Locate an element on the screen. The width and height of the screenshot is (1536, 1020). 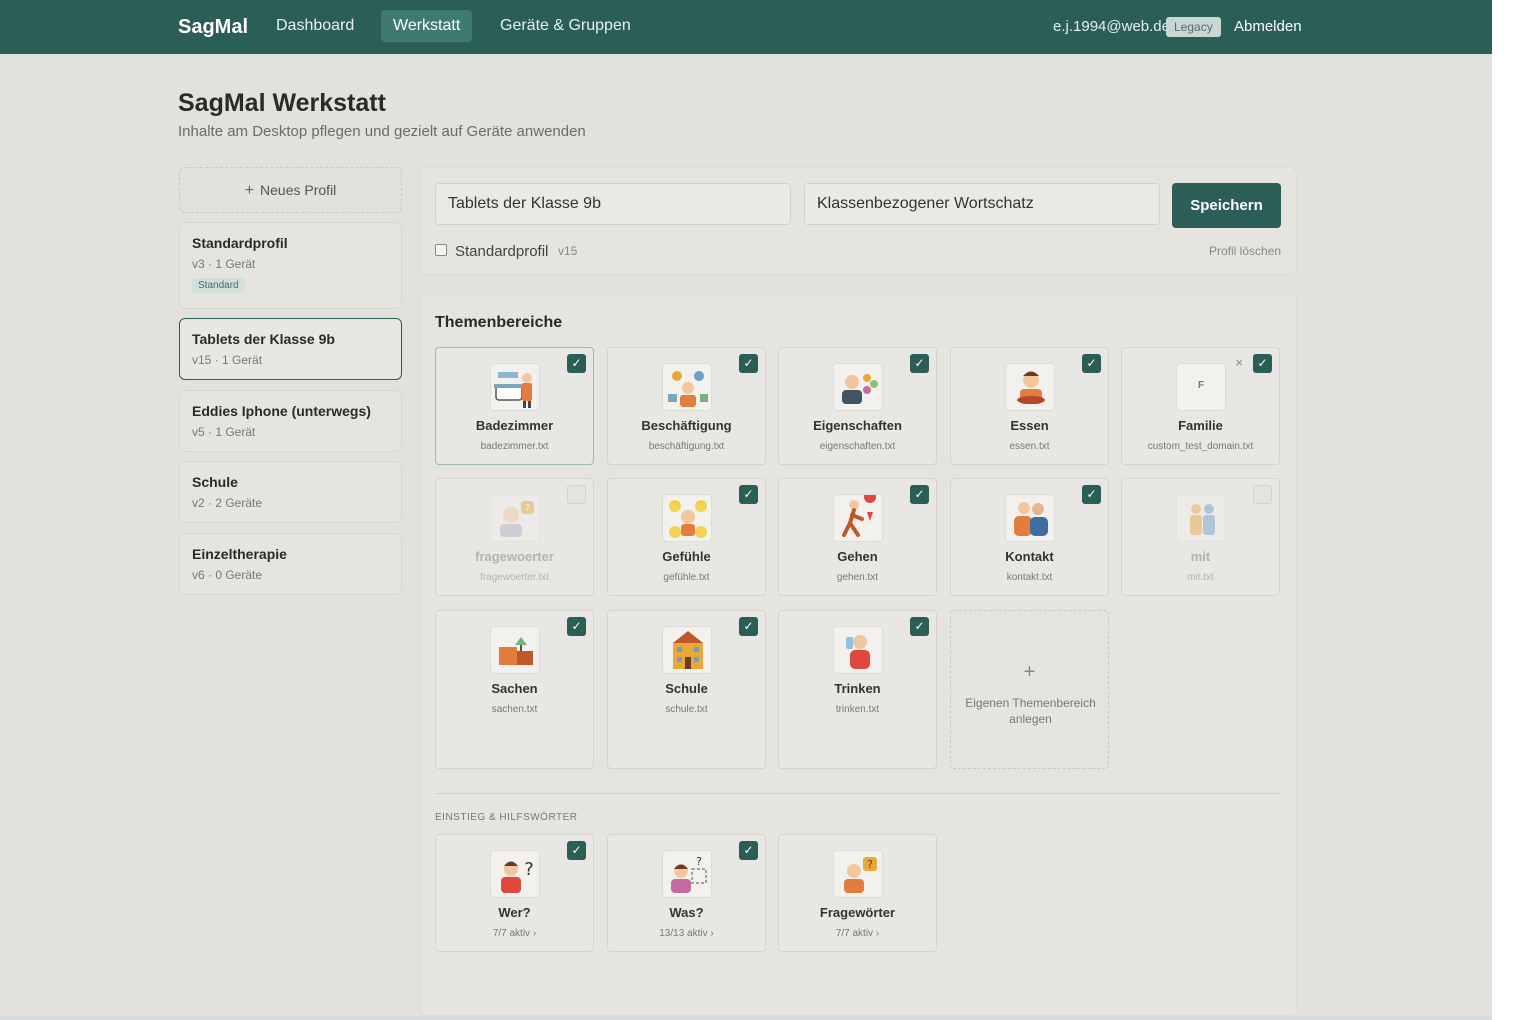
bottom-edge is located at coordinates (746, 1018).